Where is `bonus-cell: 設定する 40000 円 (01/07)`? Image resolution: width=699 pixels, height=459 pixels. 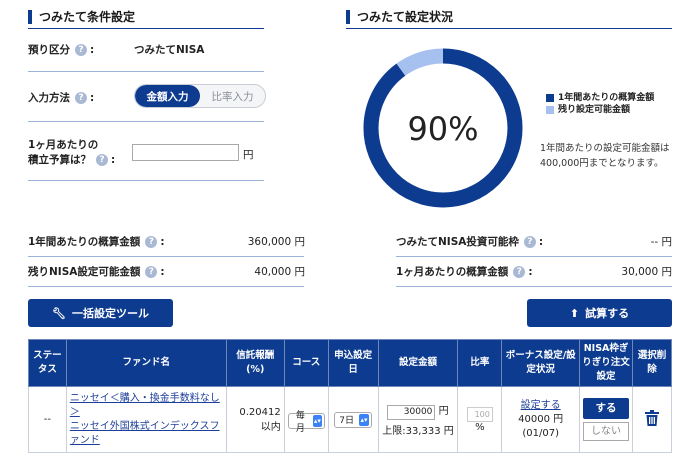 bonus-cell: 設定する 40000 円 (01/07) is located at coordinates (541, 419).